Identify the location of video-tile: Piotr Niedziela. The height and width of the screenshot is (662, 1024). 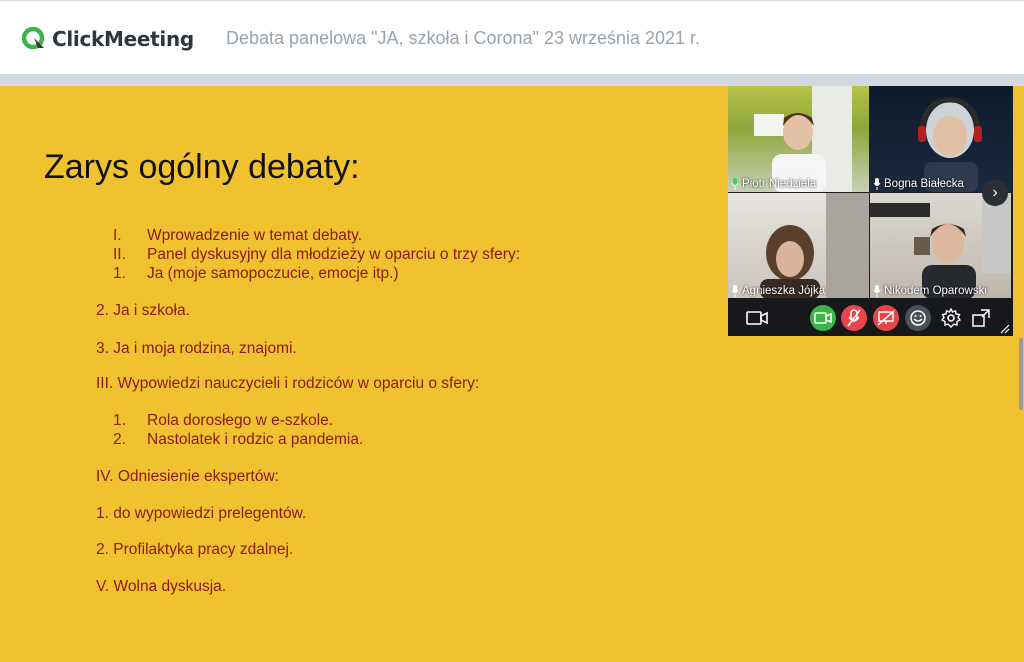
(798, 139).